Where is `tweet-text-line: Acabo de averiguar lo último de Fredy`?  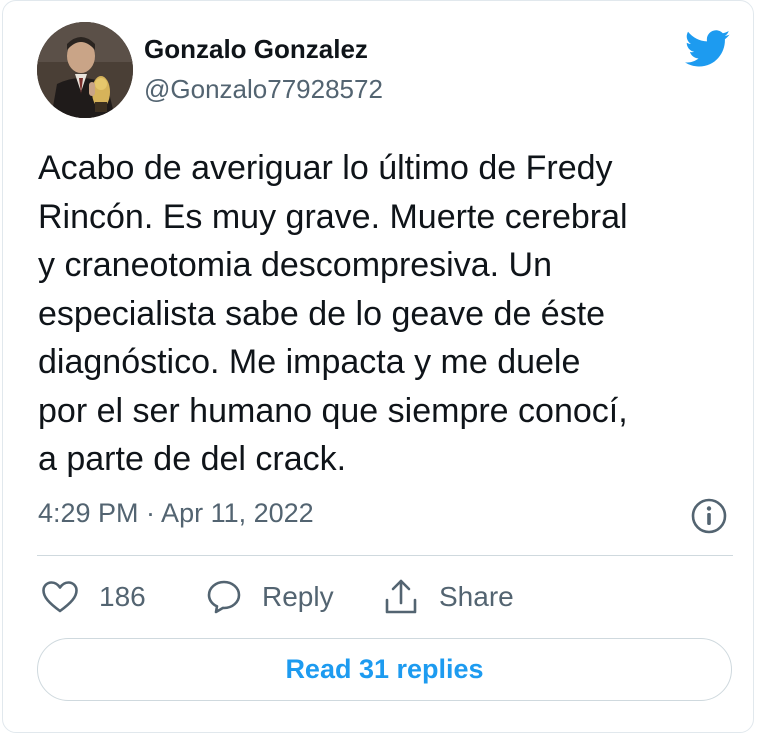
tweet-text-line: Acabo de averiguar lo último de Fredy is located at coordinates (325, 168).